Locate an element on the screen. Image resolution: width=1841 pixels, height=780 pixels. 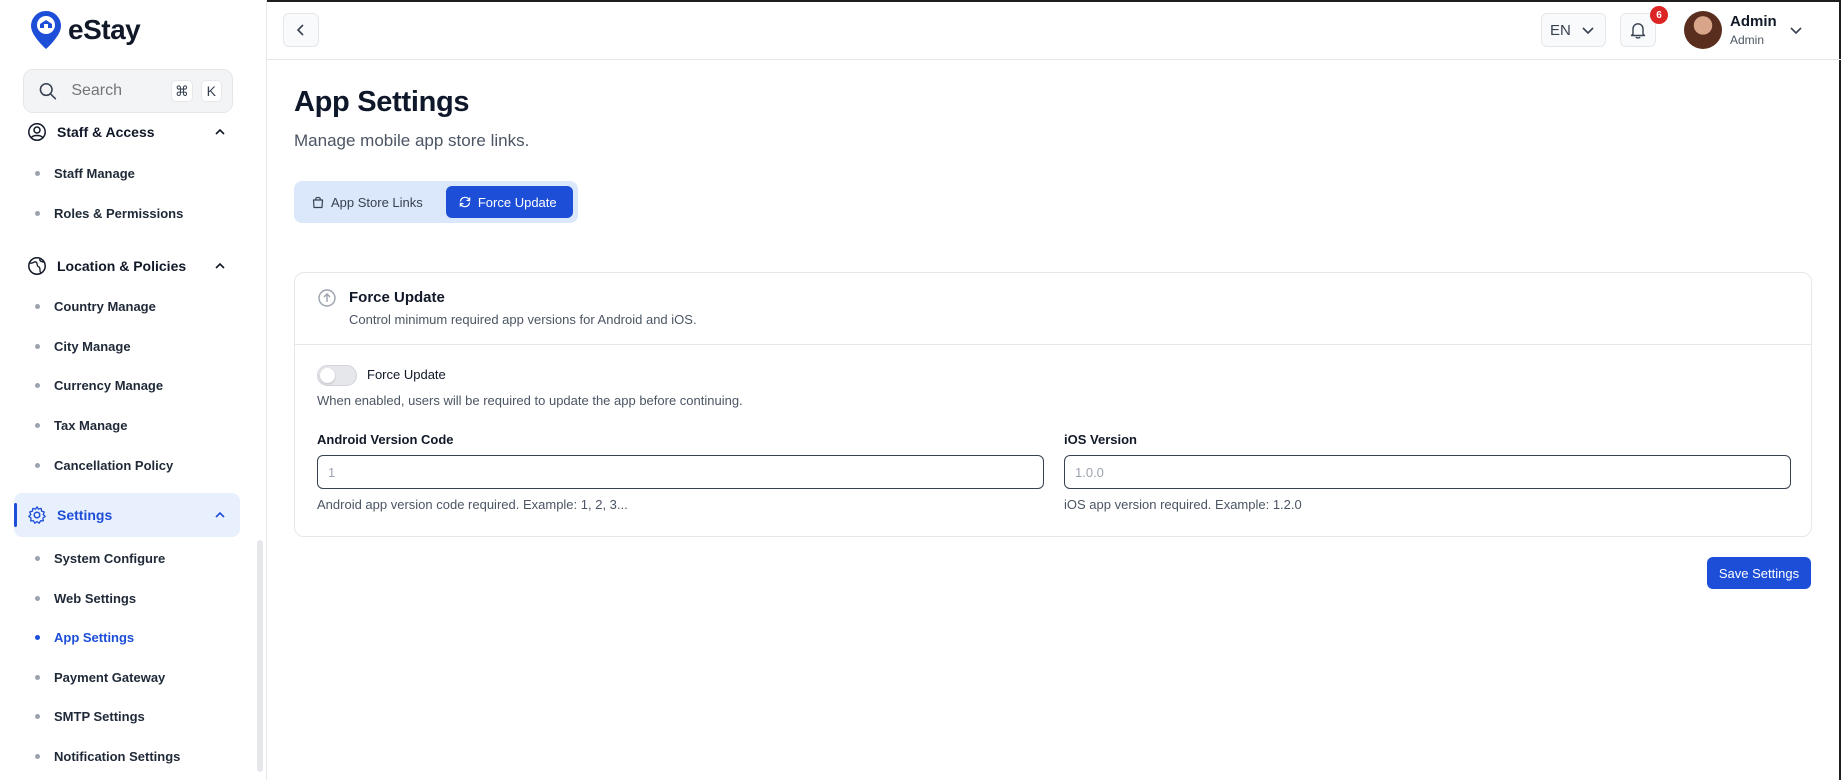
sidebar-item-app-settings: App Settings is located at coordinates (84, 637).